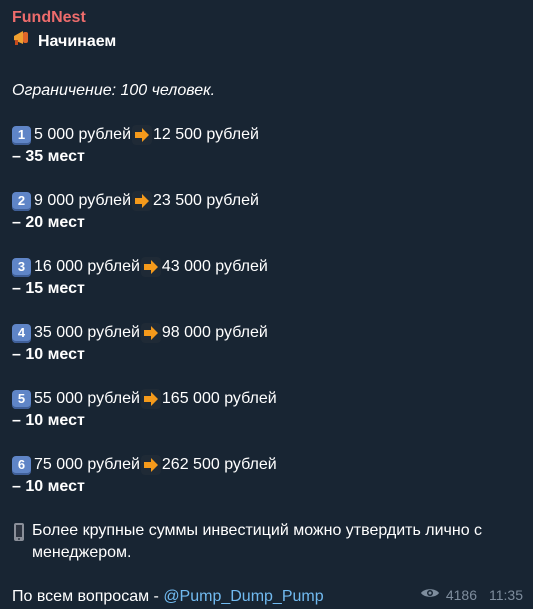 The height and width of the screenshot is (609, 533). What do you see at coordinates (85, 596) in the screenshot?
I see `contact-prefix: По всем вопросам -` at bounding box center [85, 596].